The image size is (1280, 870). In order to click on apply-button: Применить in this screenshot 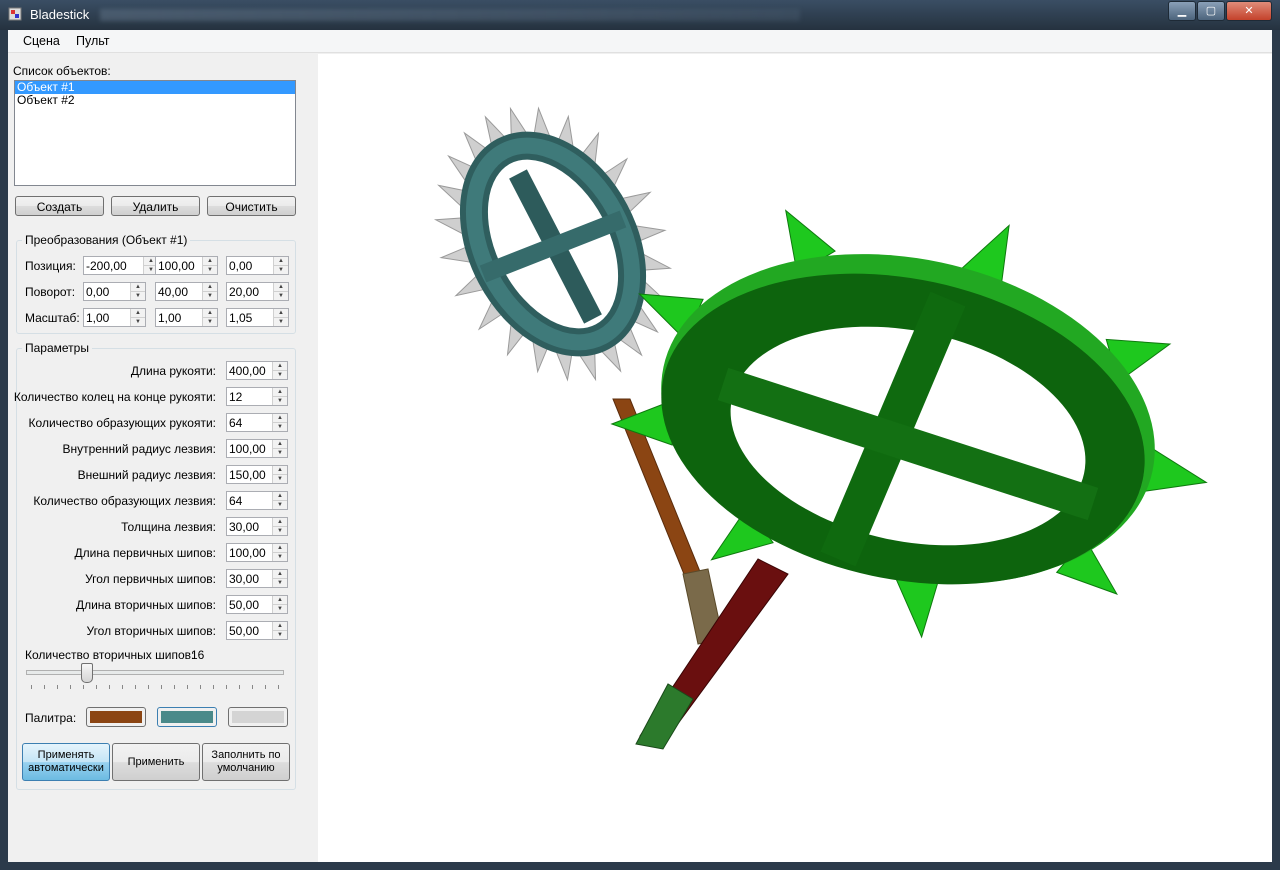, I will do `click(156, 762)`.